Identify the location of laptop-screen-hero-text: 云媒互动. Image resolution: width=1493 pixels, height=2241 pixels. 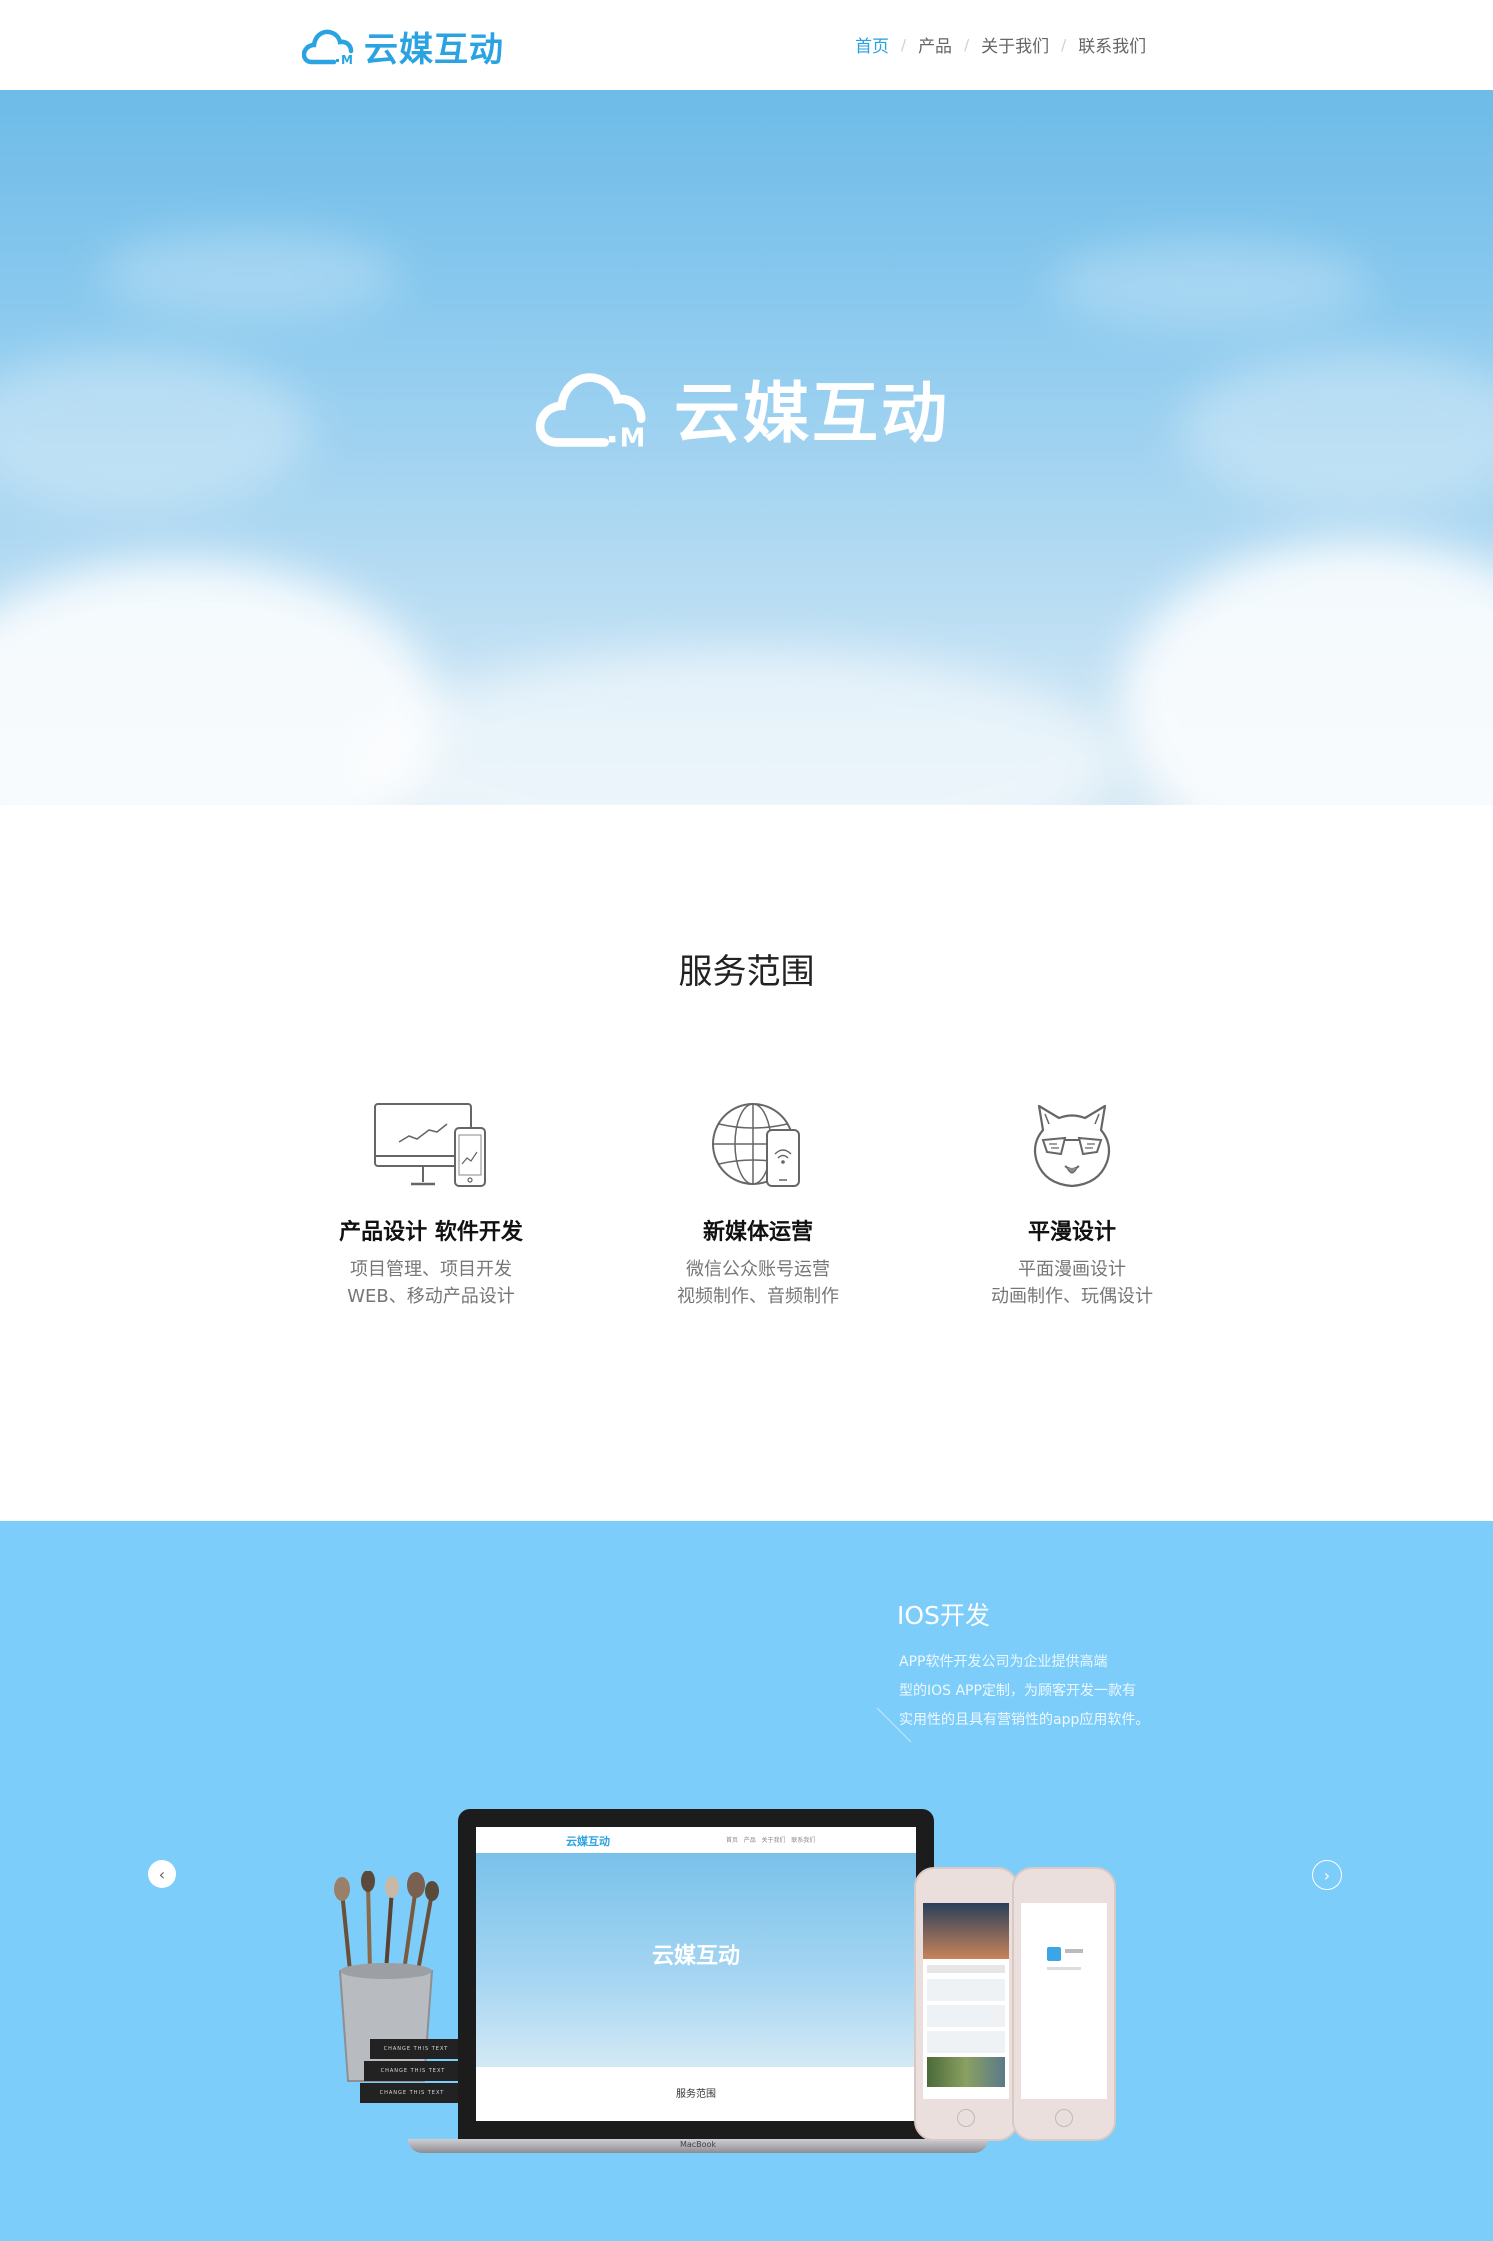
(695, 1956).